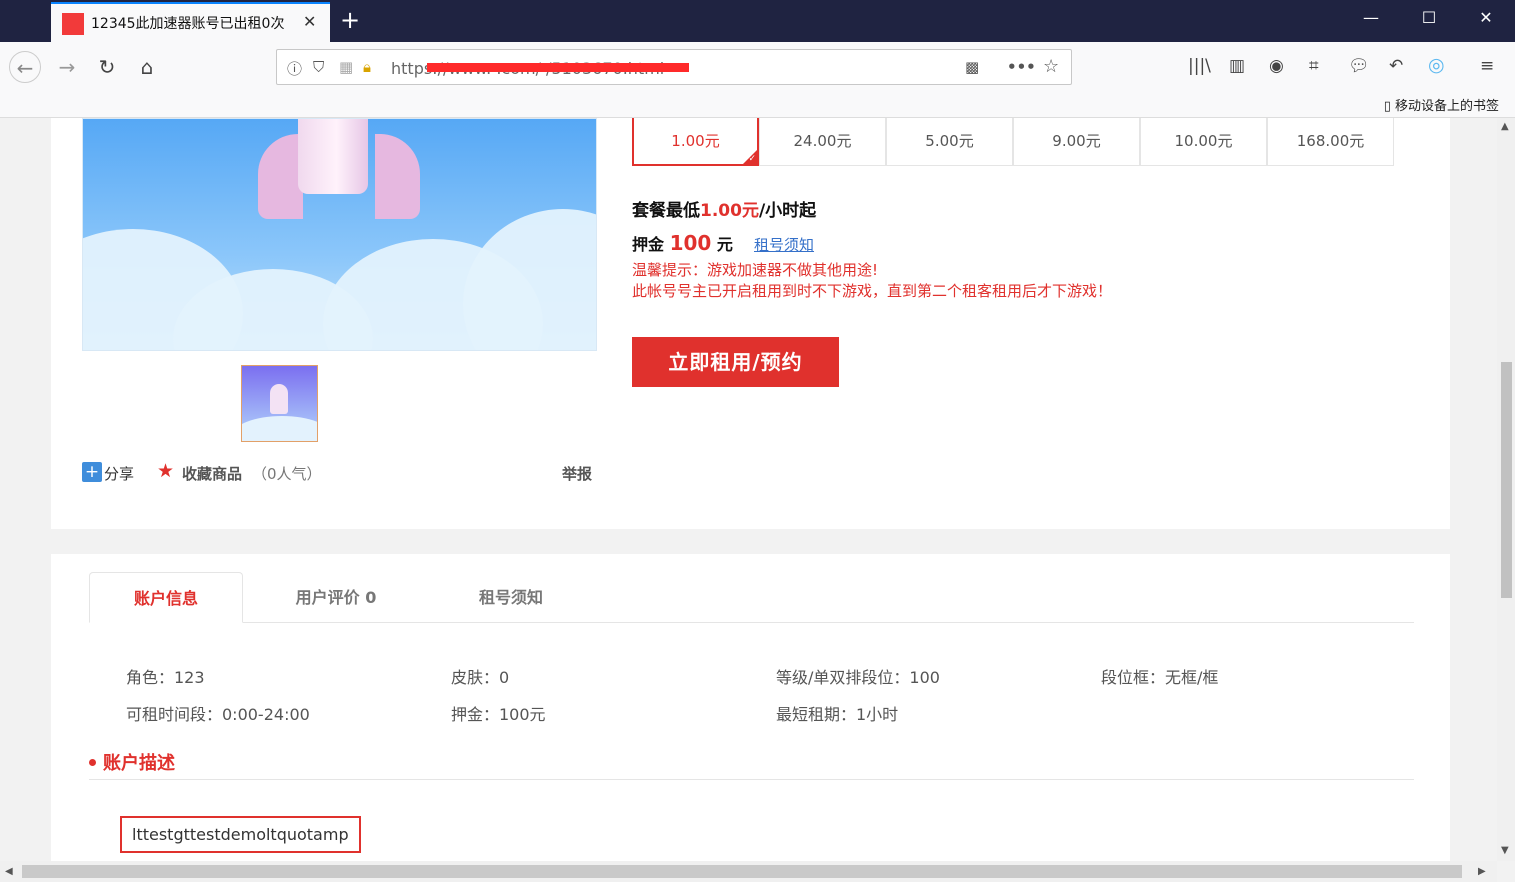 The height and width of the screenshot is (882, 1515). Describe the element at coordinates (309, 21) in the screenshot. I see `tab-close-icon: ✕` at that location.